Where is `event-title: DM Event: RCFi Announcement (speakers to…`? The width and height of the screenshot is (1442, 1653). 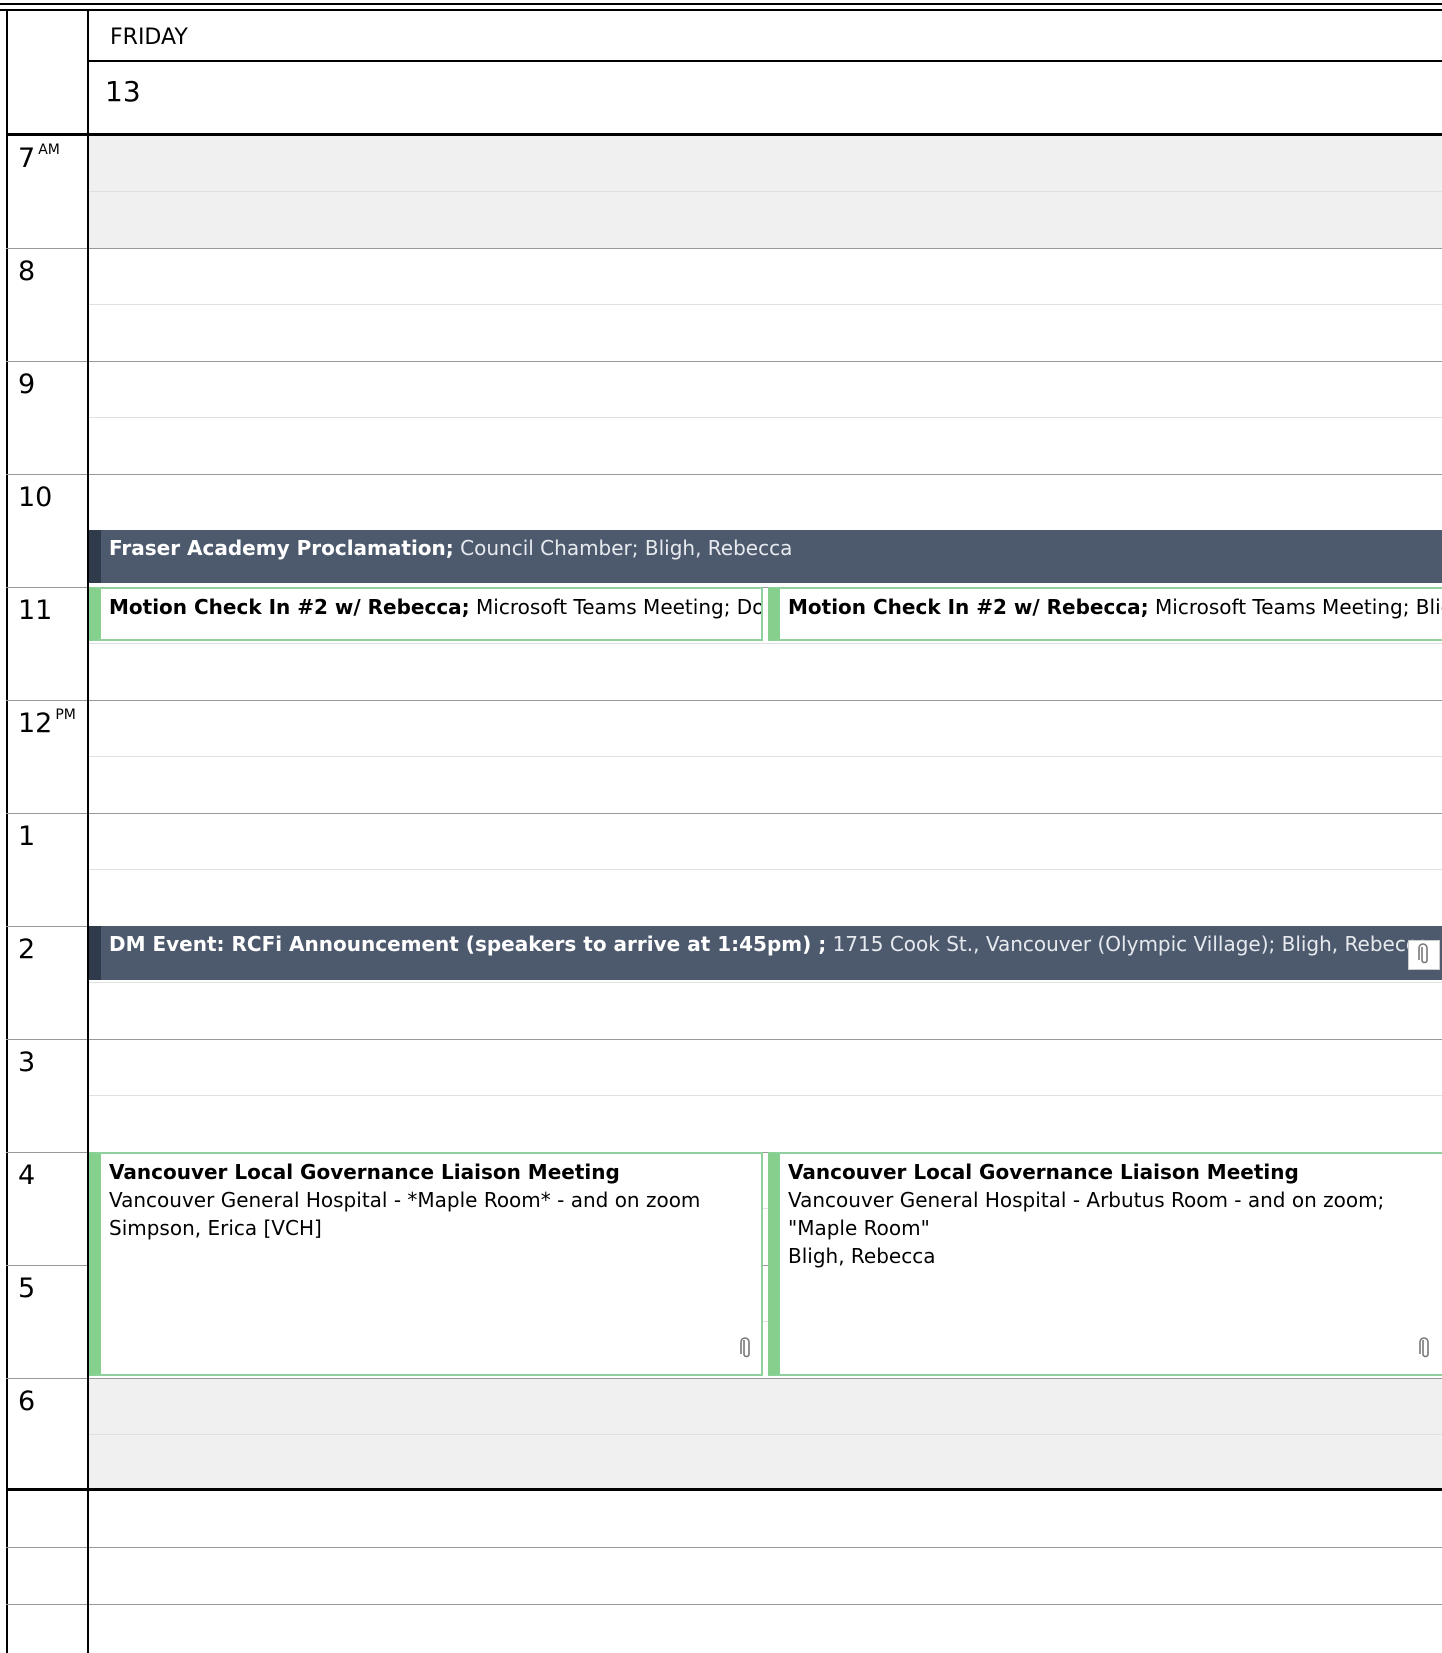 event-title: DM Event: RCFi Announcement (speakers to… is located at coordinates (468, 944).